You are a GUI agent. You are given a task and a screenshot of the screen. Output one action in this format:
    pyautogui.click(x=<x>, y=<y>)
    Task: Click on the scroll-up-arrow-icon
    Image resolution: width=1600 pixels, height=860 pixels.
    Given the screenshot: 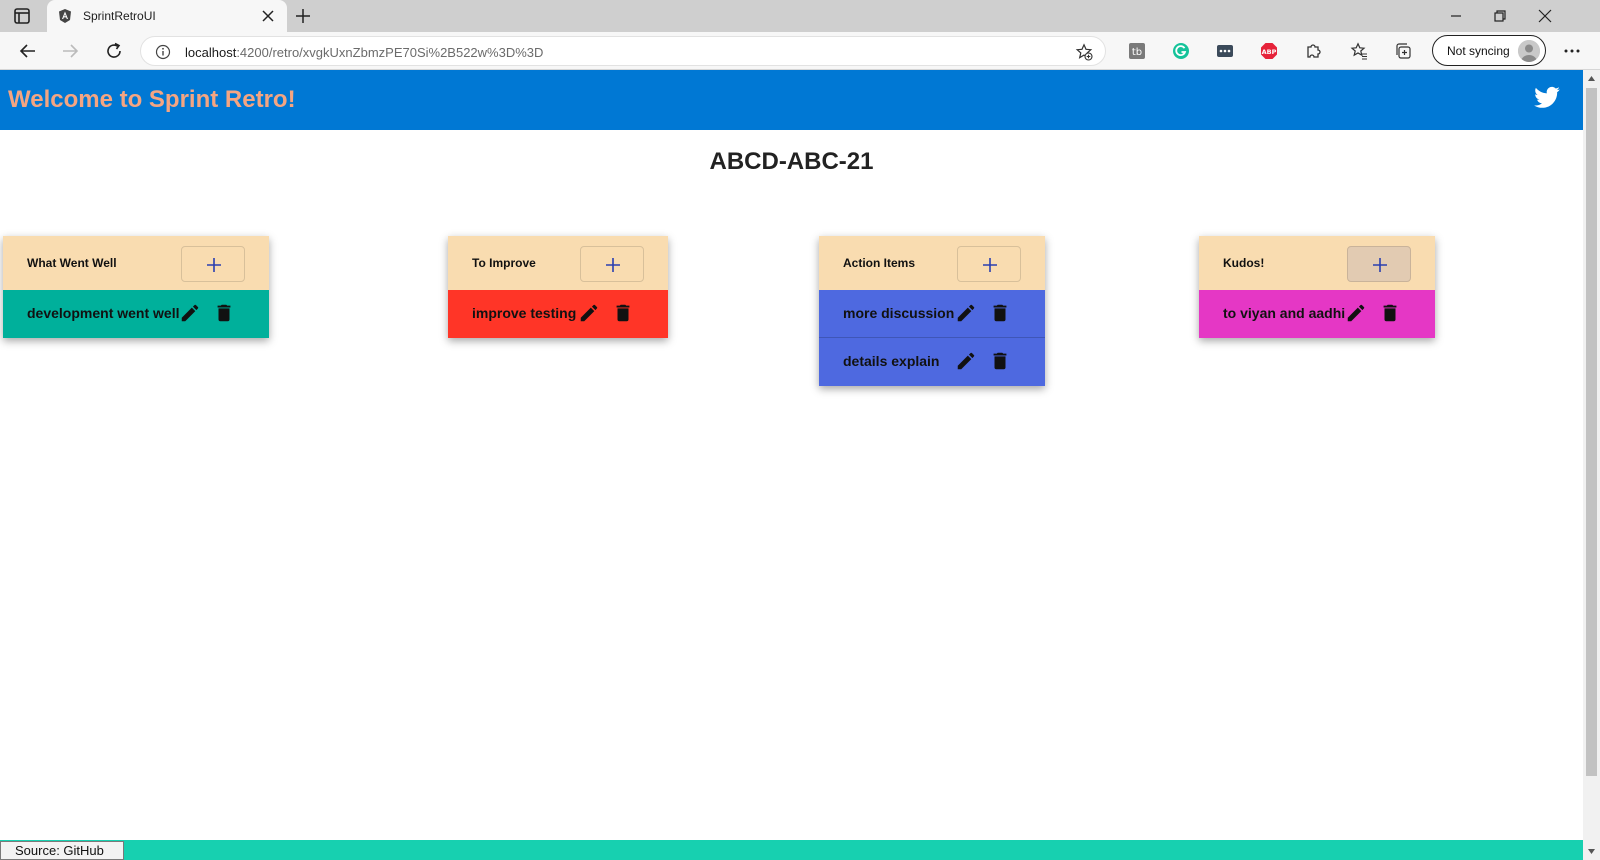 What is the action you would take?
    pyautogui.click(x=1591, y=78)
    